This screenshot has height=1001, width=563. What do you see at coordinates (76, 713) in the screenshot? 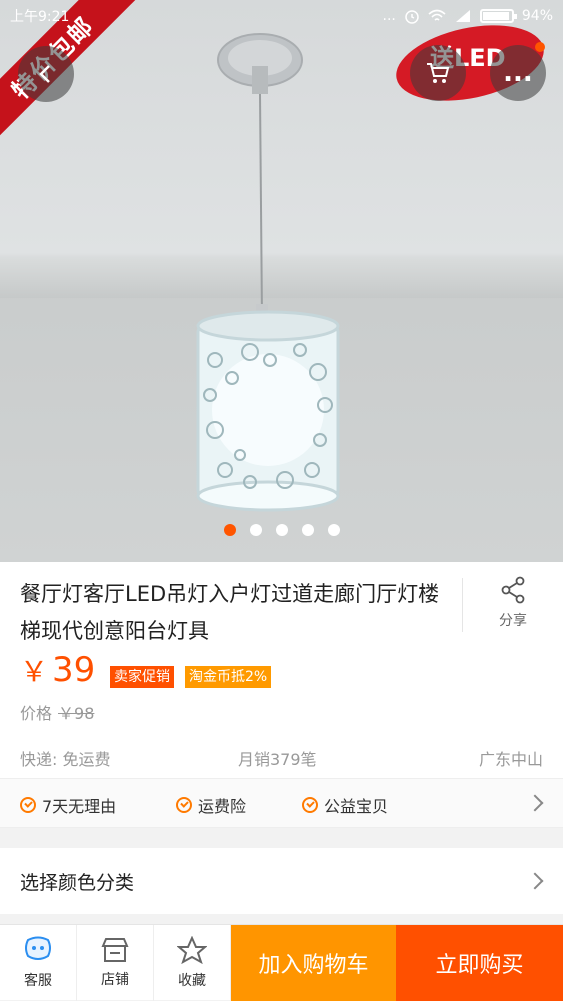
I see `original-price-value: ￥98` at bounding box center [76, 713].